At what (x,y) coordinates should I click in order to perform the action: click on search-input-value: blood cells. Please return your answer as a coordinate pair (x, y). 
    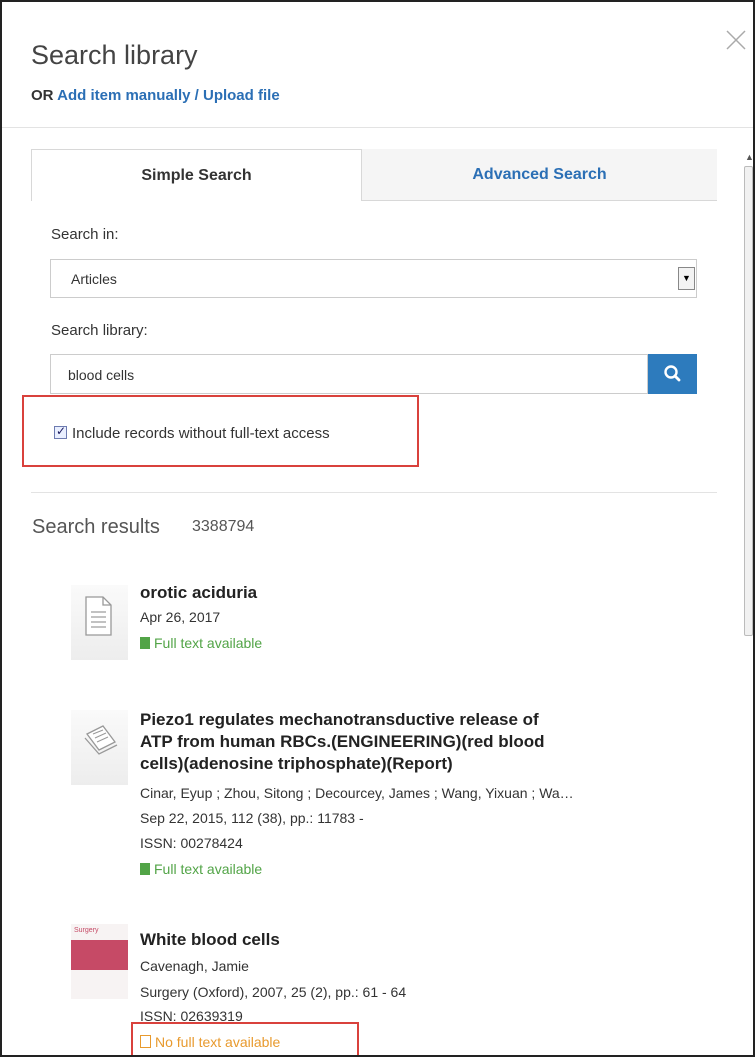
    Looking at the image, I should click on (101, 375).